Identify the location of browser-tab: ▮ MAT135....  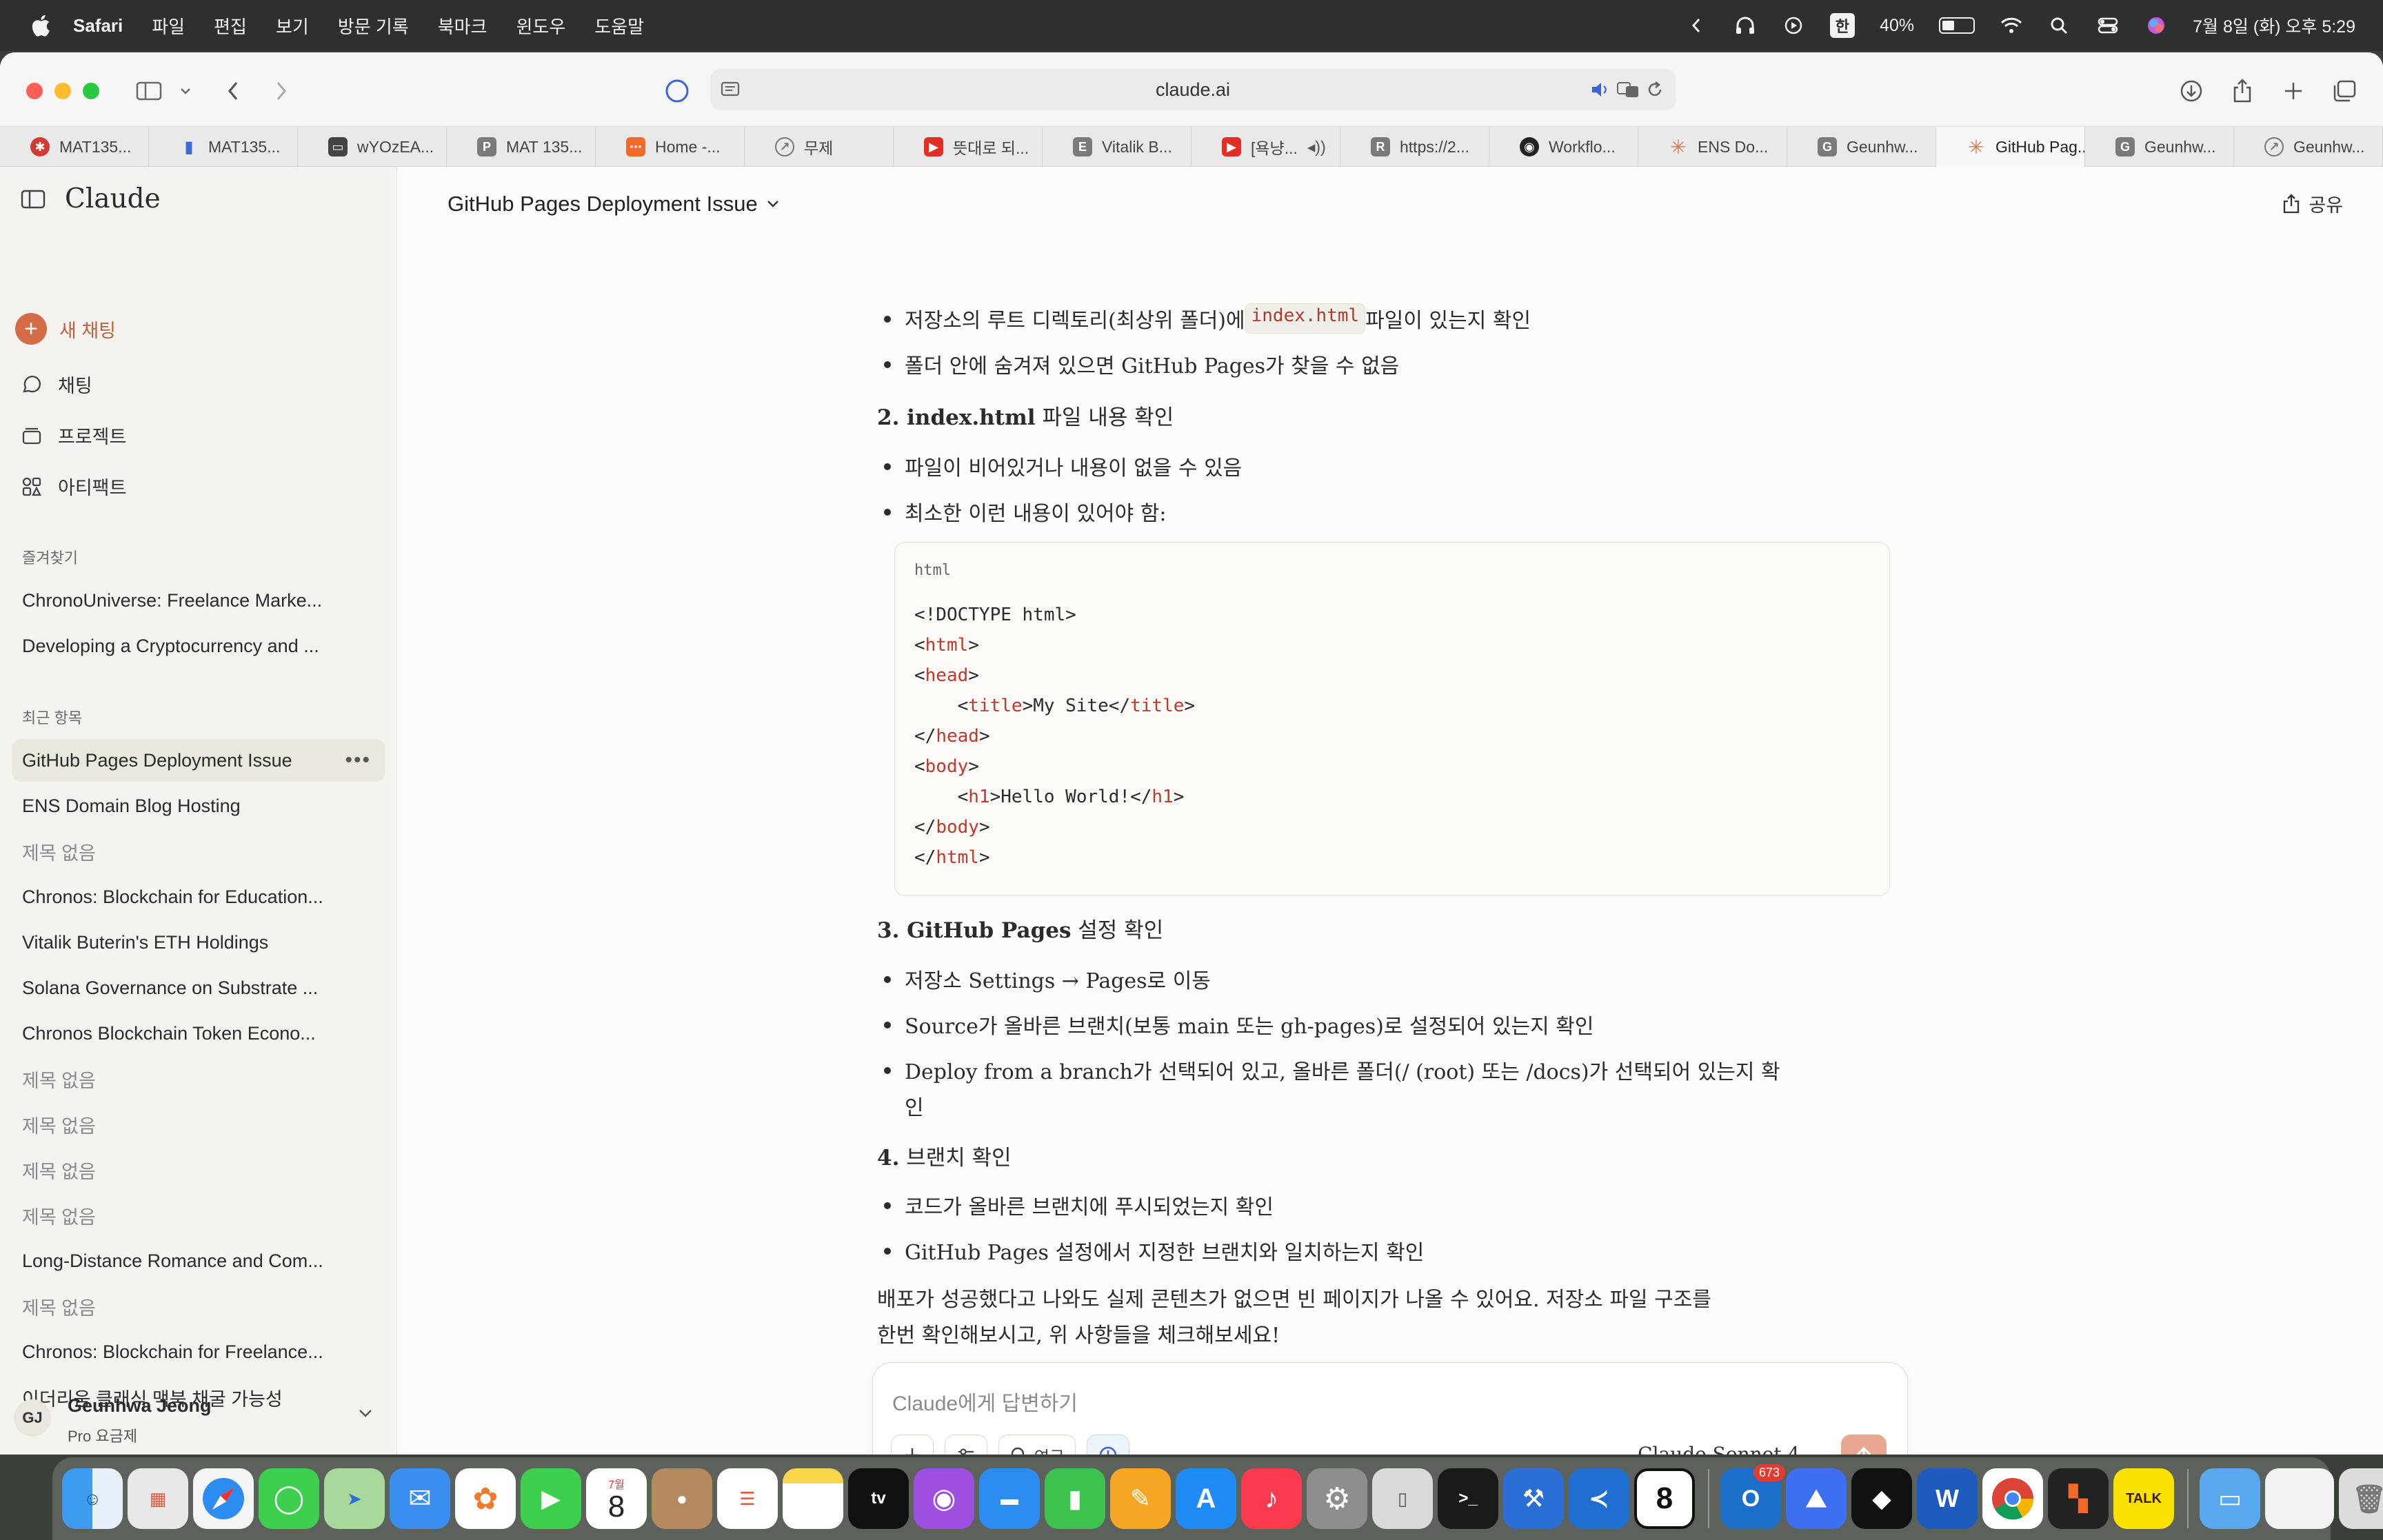
(223, 147).